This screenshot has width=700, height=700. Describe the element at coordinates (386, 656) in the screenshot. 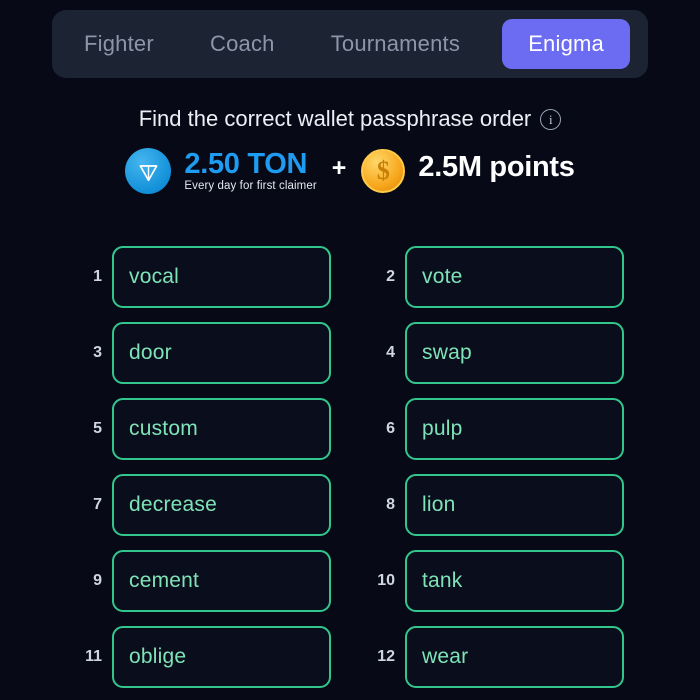

I see `word-index: 12` at that location.